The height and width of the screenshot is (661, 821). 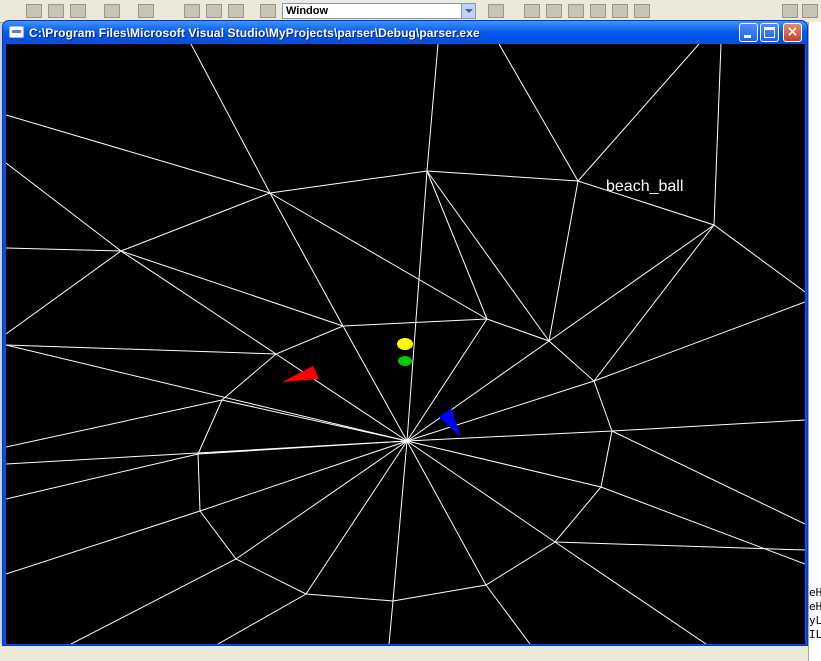 What do you see at coordinates (56, 11) in the screenshot?
I see `copy-icon` at bounding box center [56, 11].